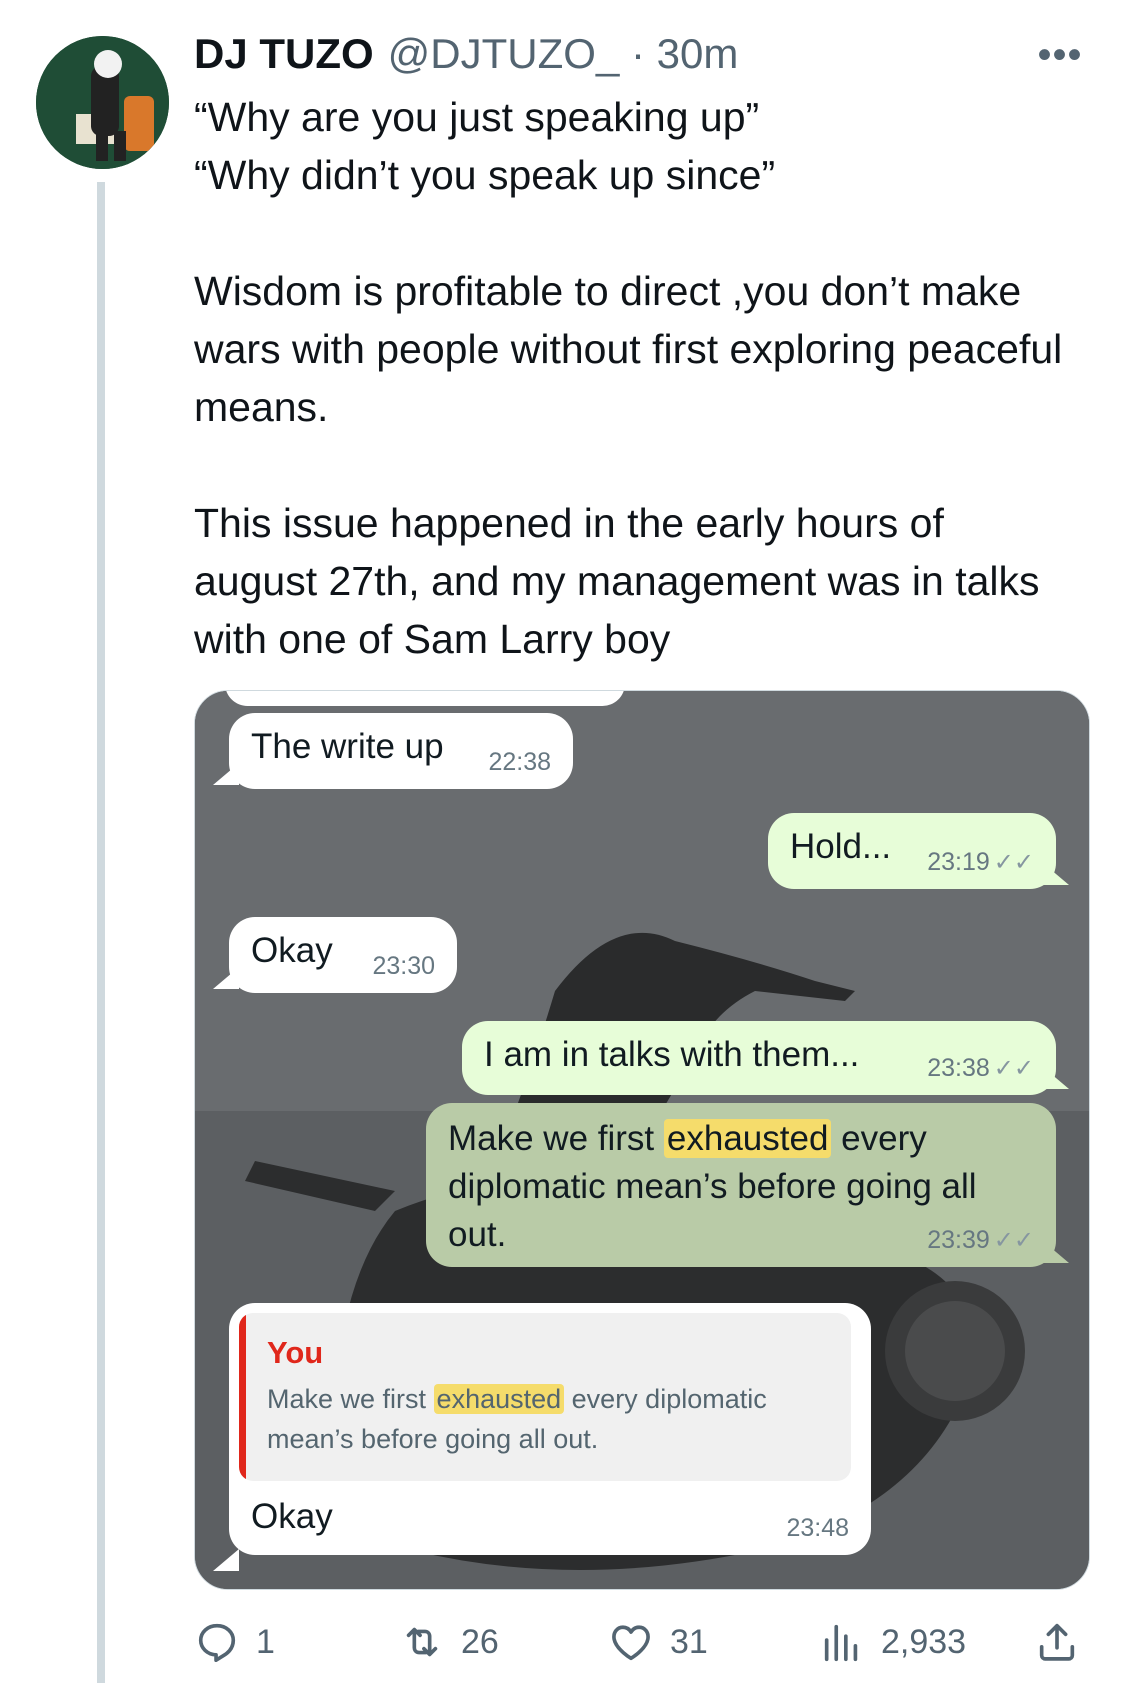  Describe the element at coordinates (477, 1234) in the screenshot. I see `message-text-part: out.` at that location.